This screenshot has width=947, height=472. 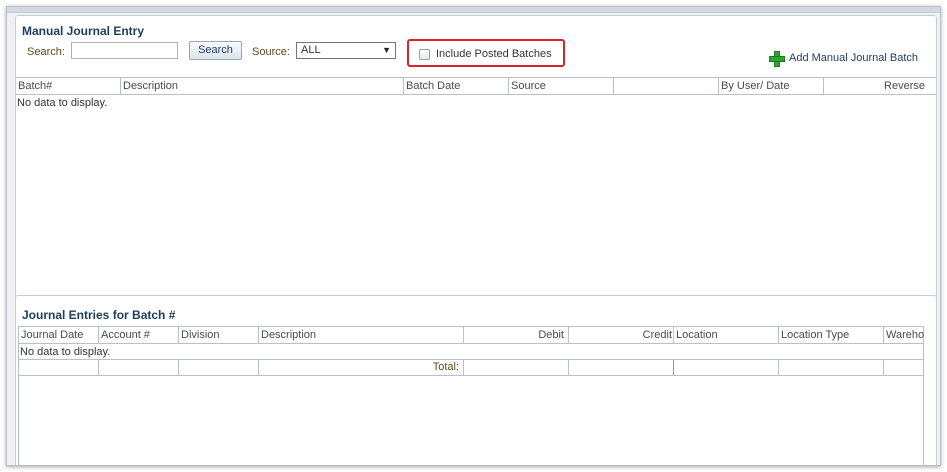 I want to click on chevron-down-icon: ▼, so click(x=386, y=50).